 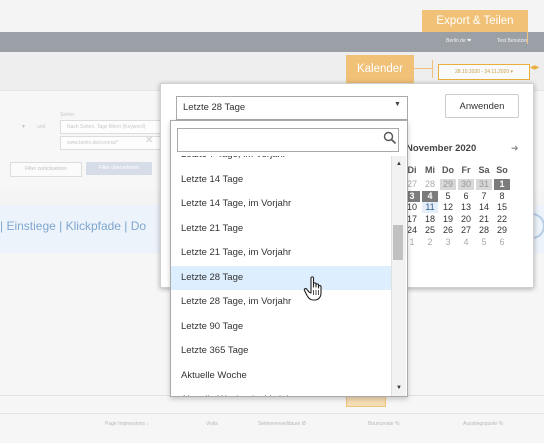 I want to click on scroll-down-icon: ▼, so click(x=399, y=388).